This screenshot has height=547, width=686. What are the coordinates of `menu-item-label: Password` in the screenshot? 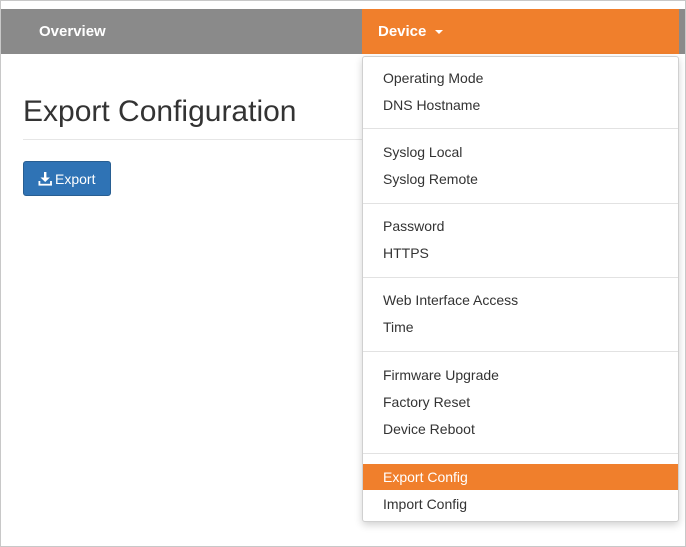 It's located at (414, 226).